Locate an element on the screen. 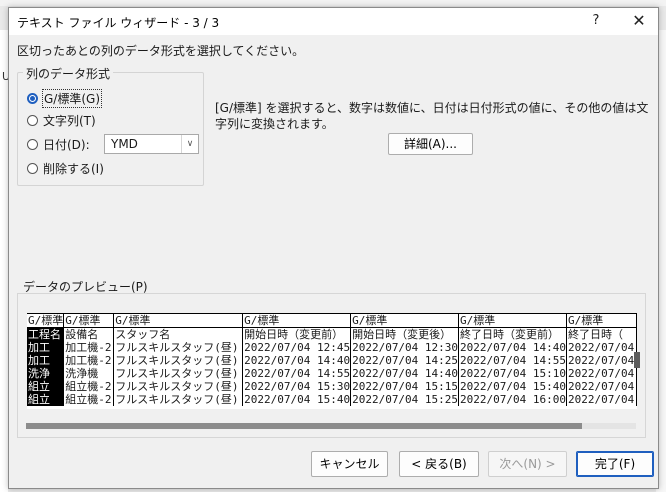  radio-date: 日付(D): is located at coordinates (58, 144).